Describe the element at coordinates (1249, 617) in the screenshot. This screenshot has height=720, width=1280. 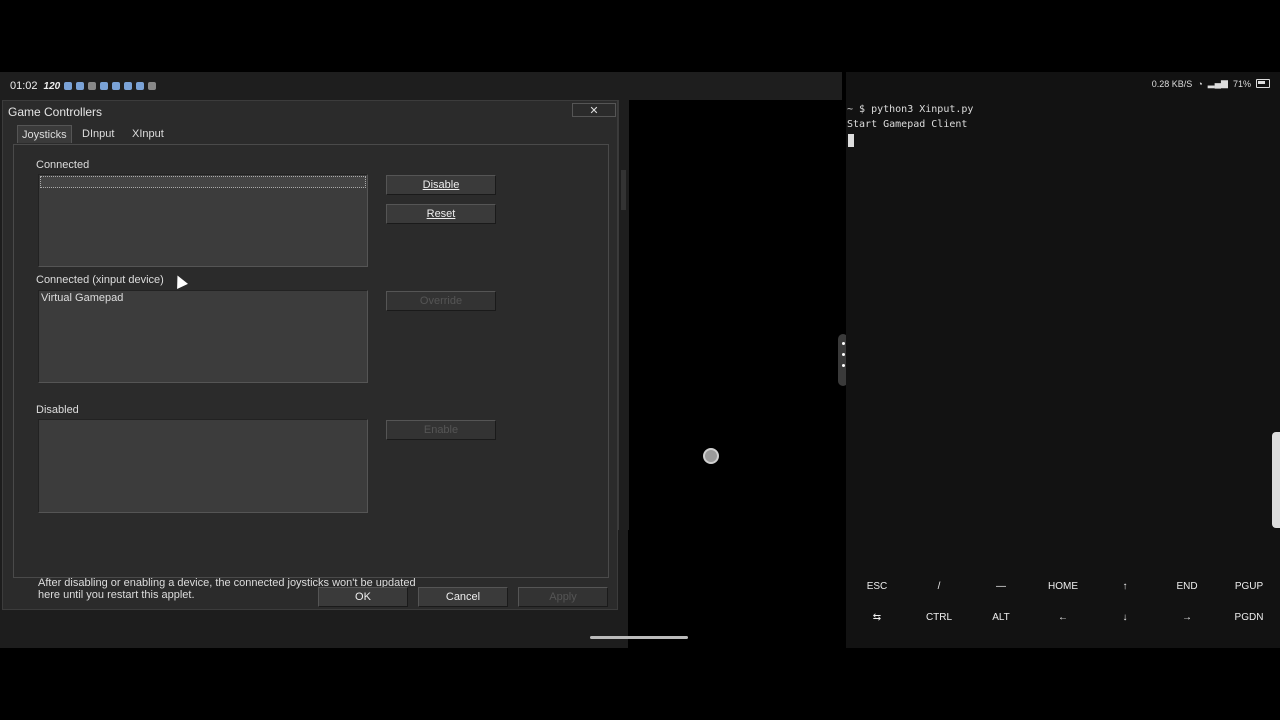
I see `key-pgdn: PGDN` at that location.